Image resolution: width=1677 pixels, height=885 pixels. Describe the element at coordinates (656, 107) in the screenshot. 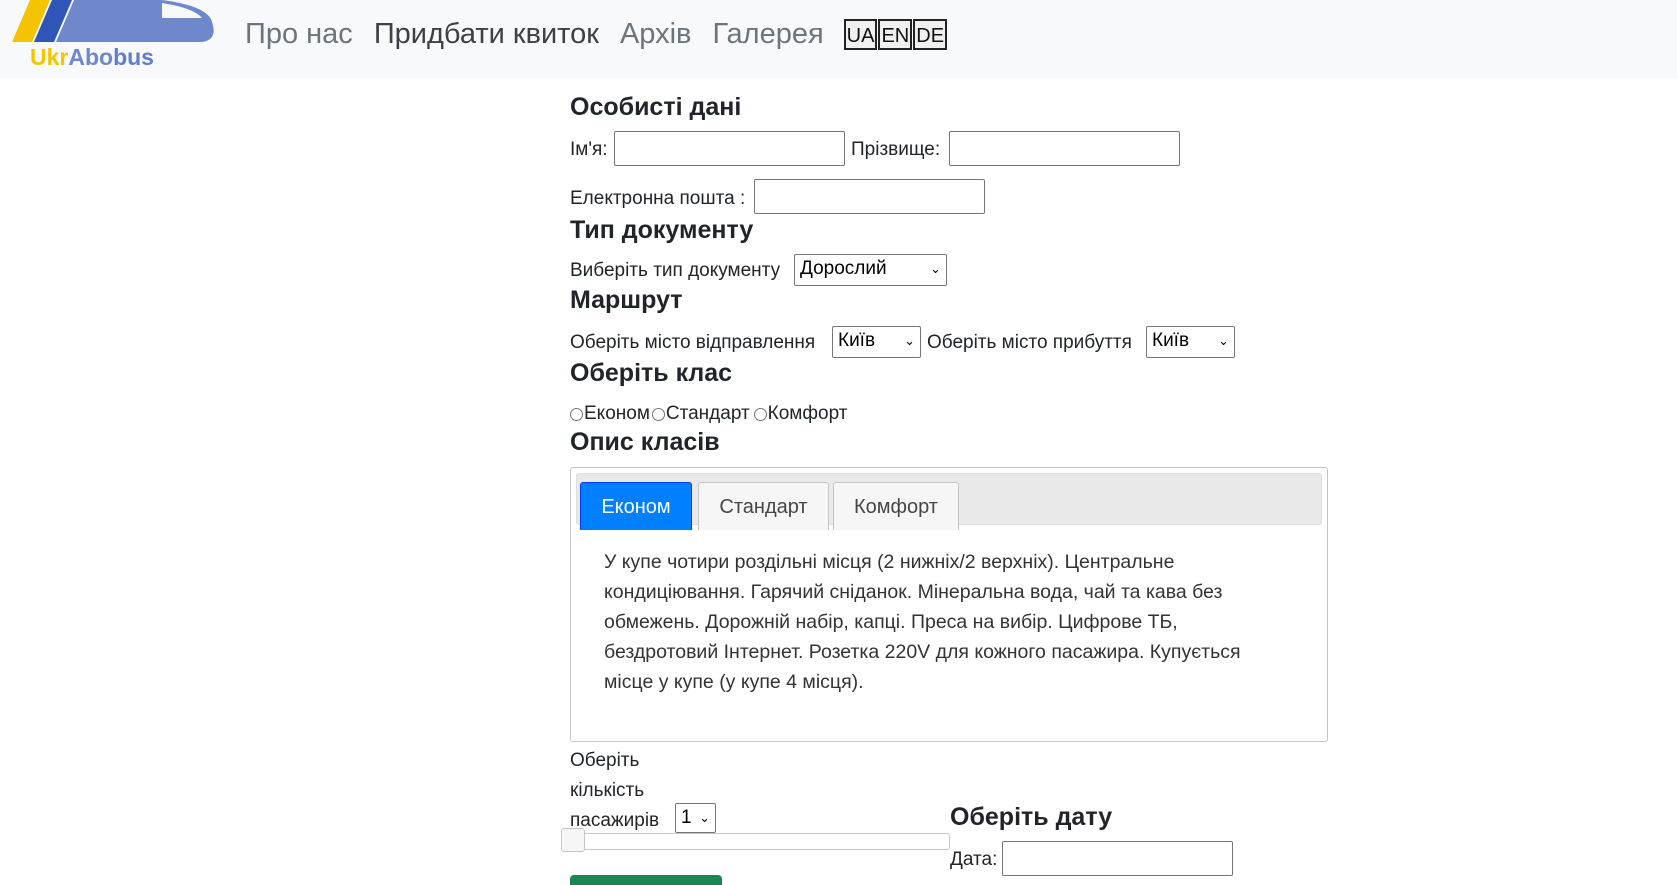

I see `personal-data-heading: Особисті дані` at that location.